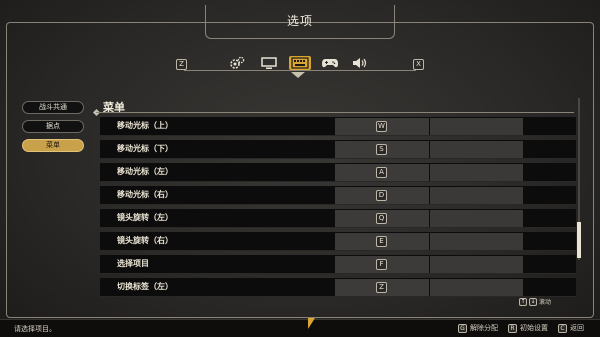 Image resolution: width=600 pixels, height=337 pixels. I want to click on mouse-cursor-icon, so click(311, 323).